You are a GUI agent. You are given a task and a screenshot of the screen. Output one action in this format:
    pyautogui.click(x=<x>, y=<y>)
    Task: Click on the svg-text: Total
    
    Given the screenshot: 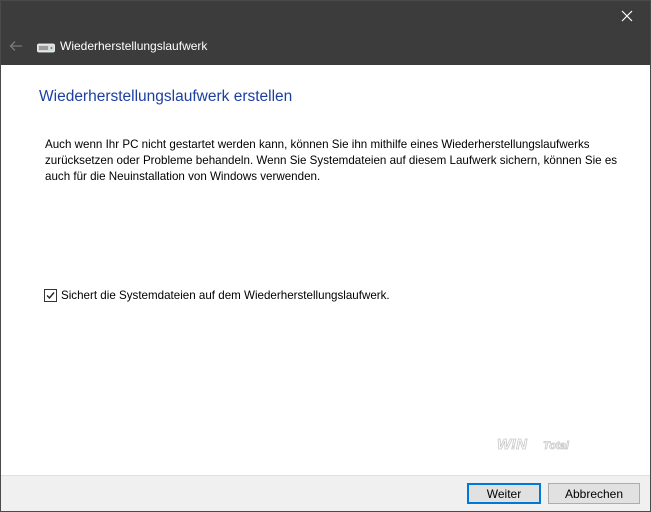 What is the action you would take?
    pyautogui.click(x=556, y=446)
    